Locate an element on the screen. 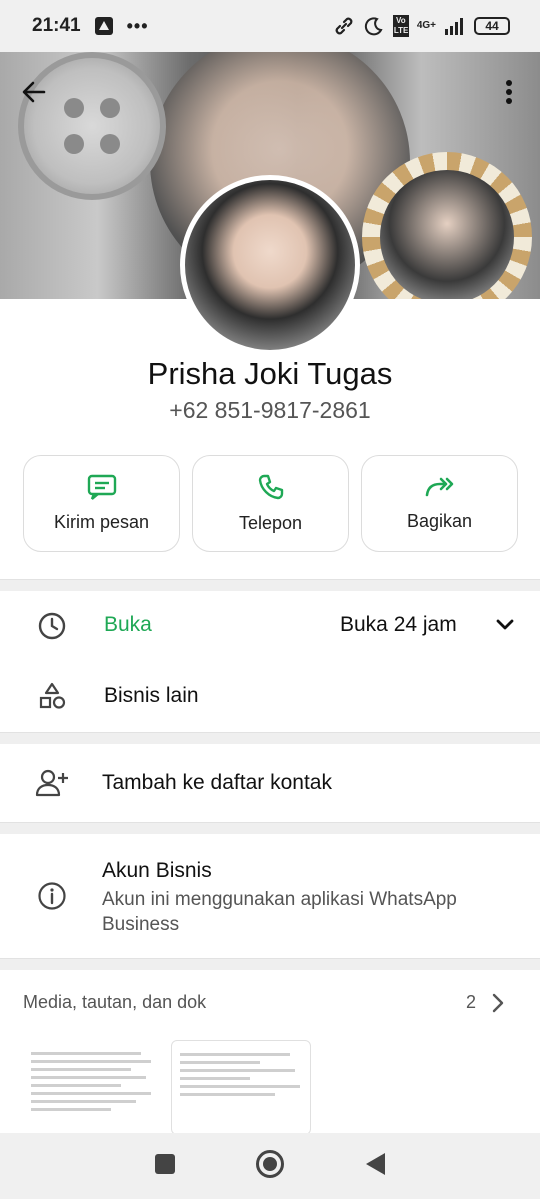 The height and width of the screenshot is (1199, 540). more-vert-icon is located at coordinates (509, 92).